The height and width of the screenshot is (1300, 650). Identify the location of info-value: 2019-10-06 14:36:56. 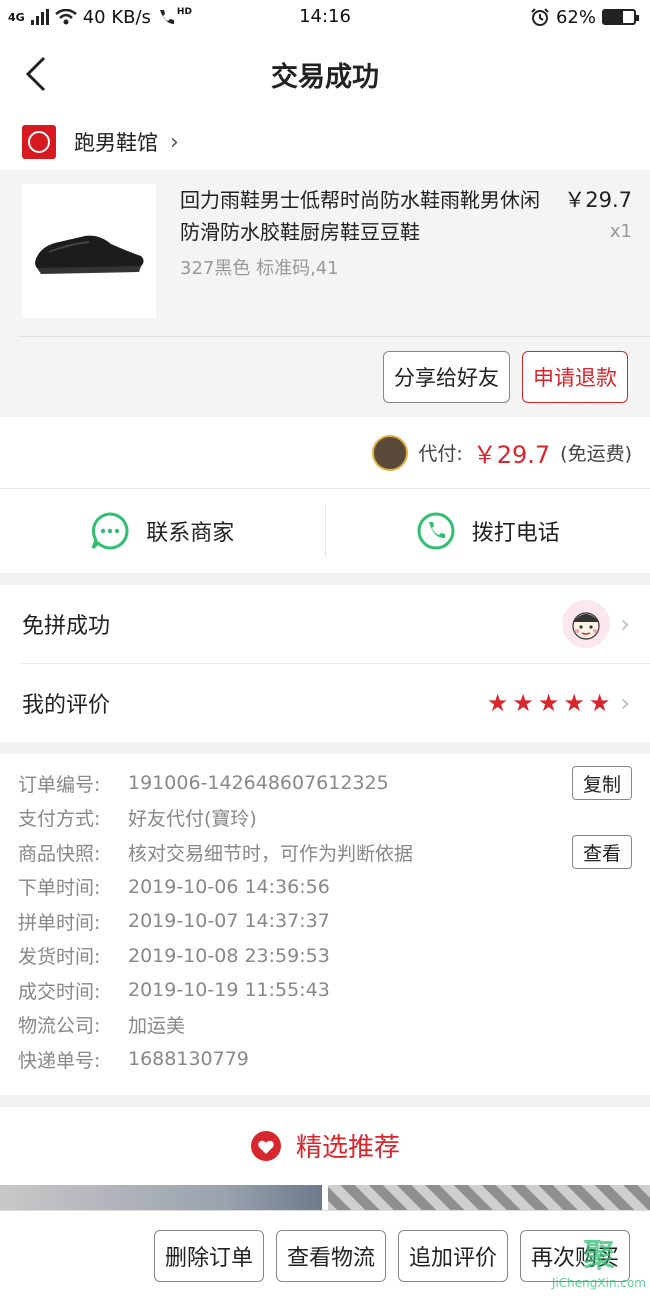
(229, 886).